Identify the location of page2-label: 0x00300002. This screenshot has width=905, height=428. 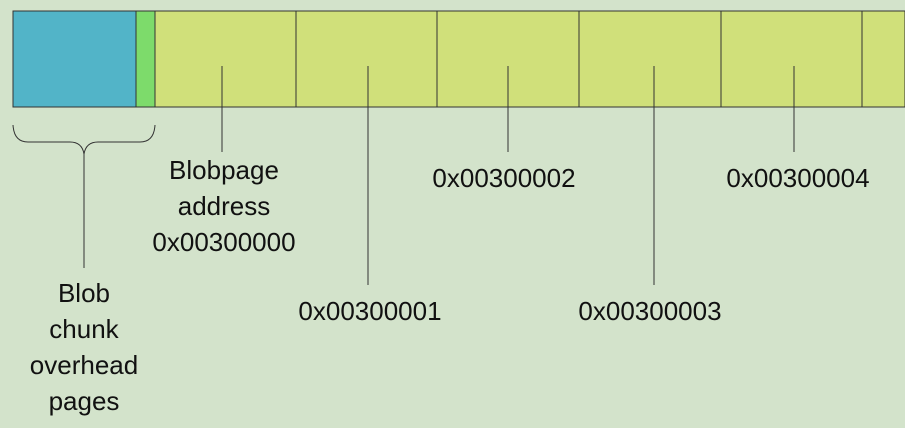
(504, 178).